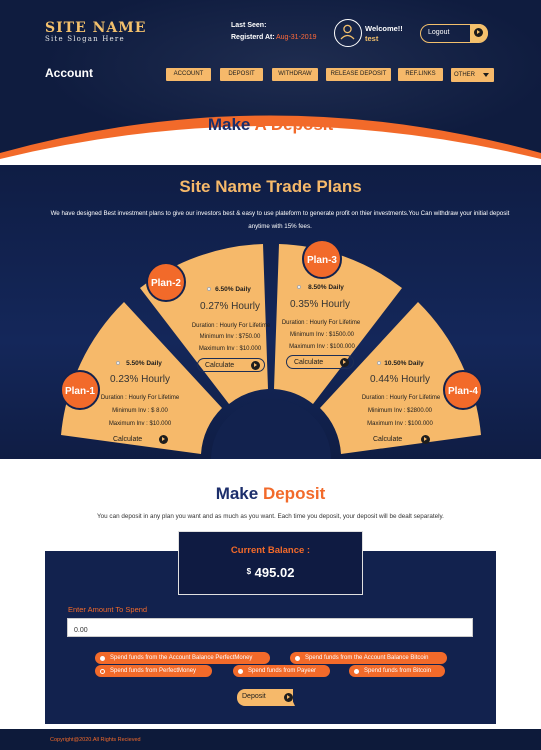 The width and height of the screenshot is (541, 750). I want to click on option-label: Spend funds from Bitcoin, so click(398, 671).